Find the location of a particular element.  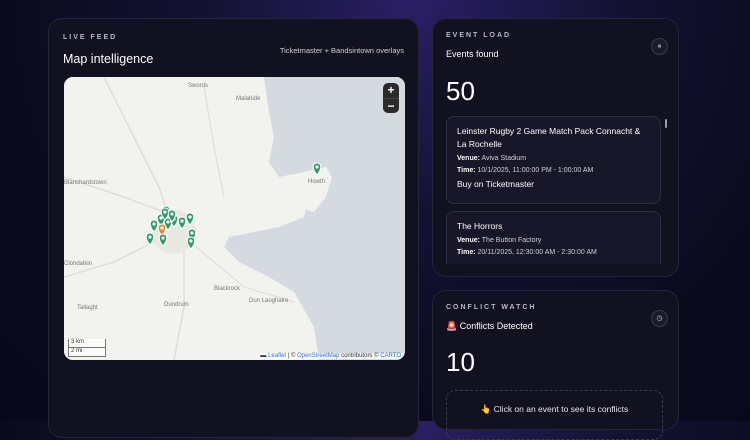

event-venue: Venue: The Button Factory is located at coordinates (499, 240).